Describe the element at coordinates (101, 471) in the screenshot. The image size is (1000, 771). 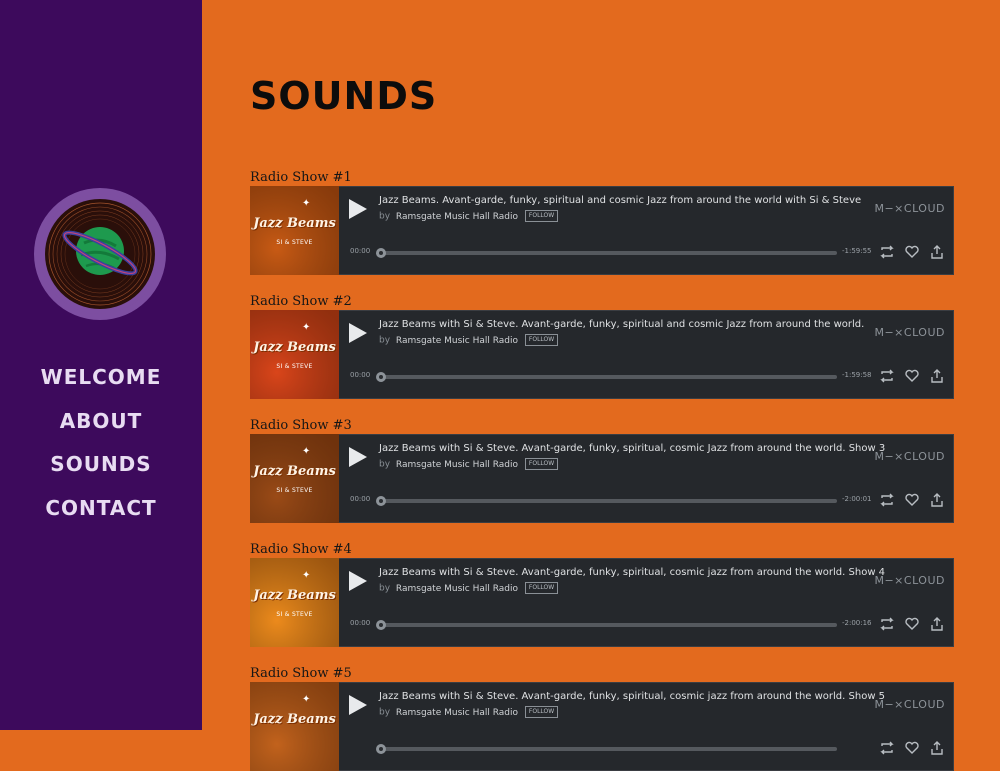
I see `nav-sounds: SOUNDS` at that location.